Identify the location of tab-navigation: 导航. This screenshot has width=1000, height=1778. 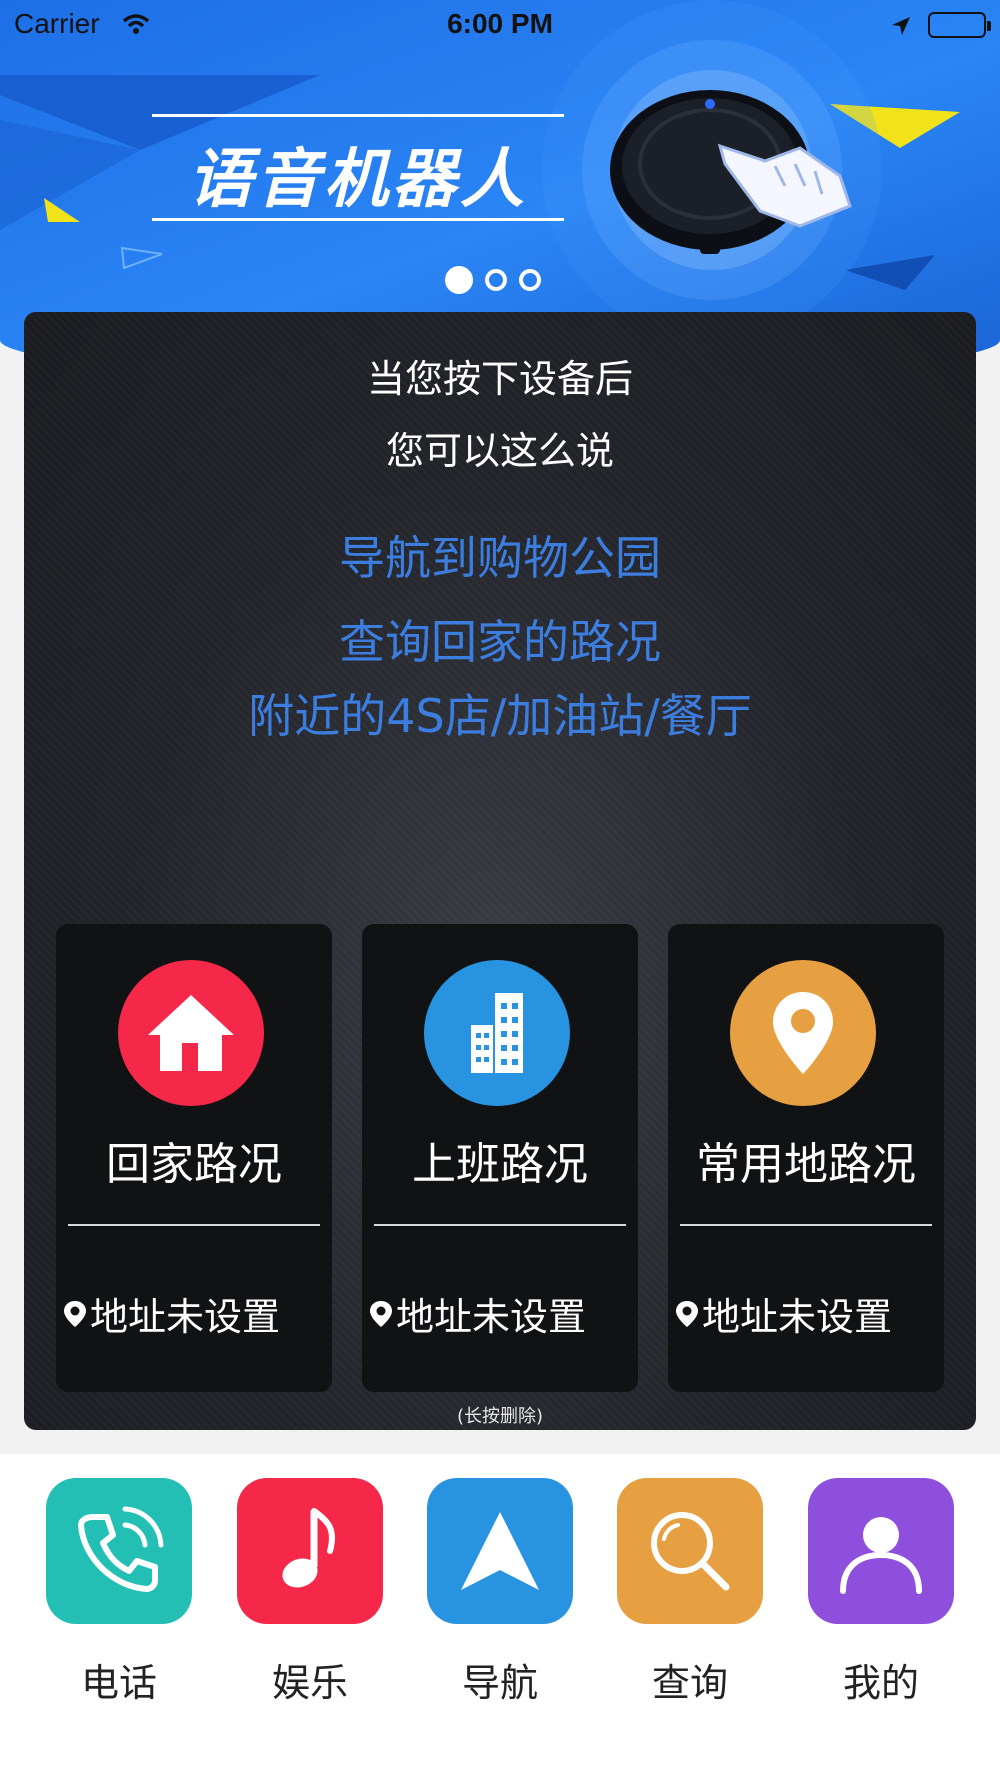
(500, 1592).